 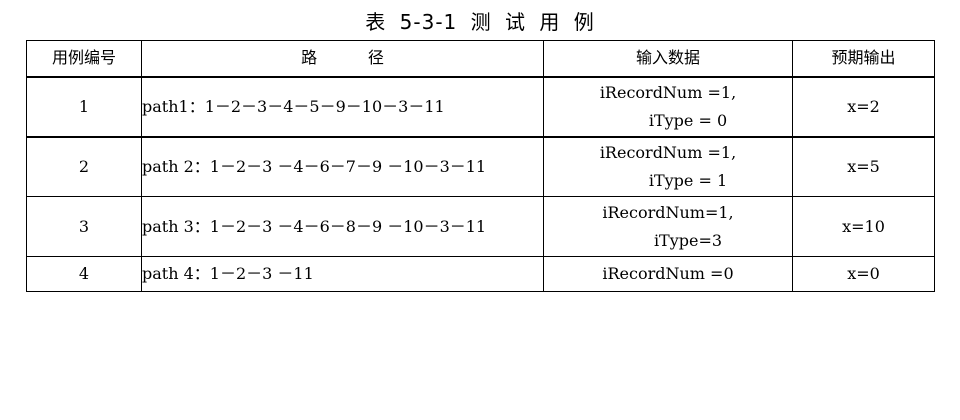 What do you see at coordinates (688, 240) in the screenshot?
I see `input-line: iType=3` at bounding box center [688, 240].